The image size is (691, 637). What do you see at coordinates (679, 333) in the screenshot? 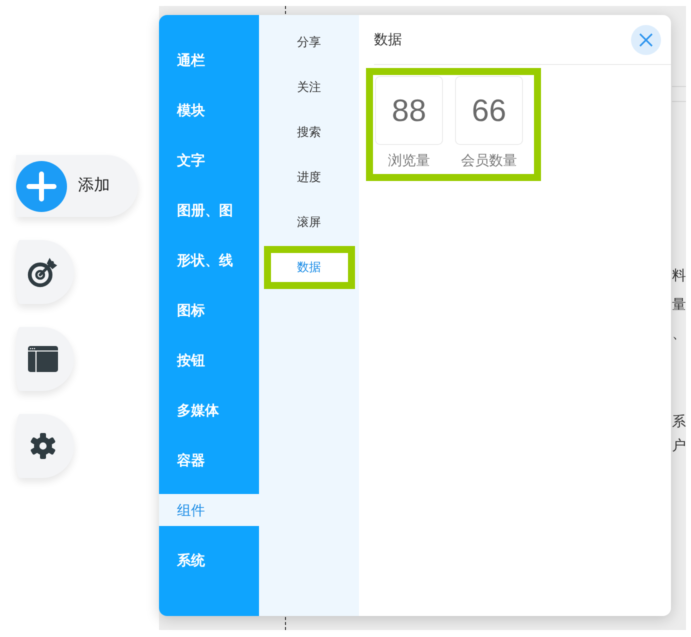
I see `background-text: 、` at bounding box center [679, 333].